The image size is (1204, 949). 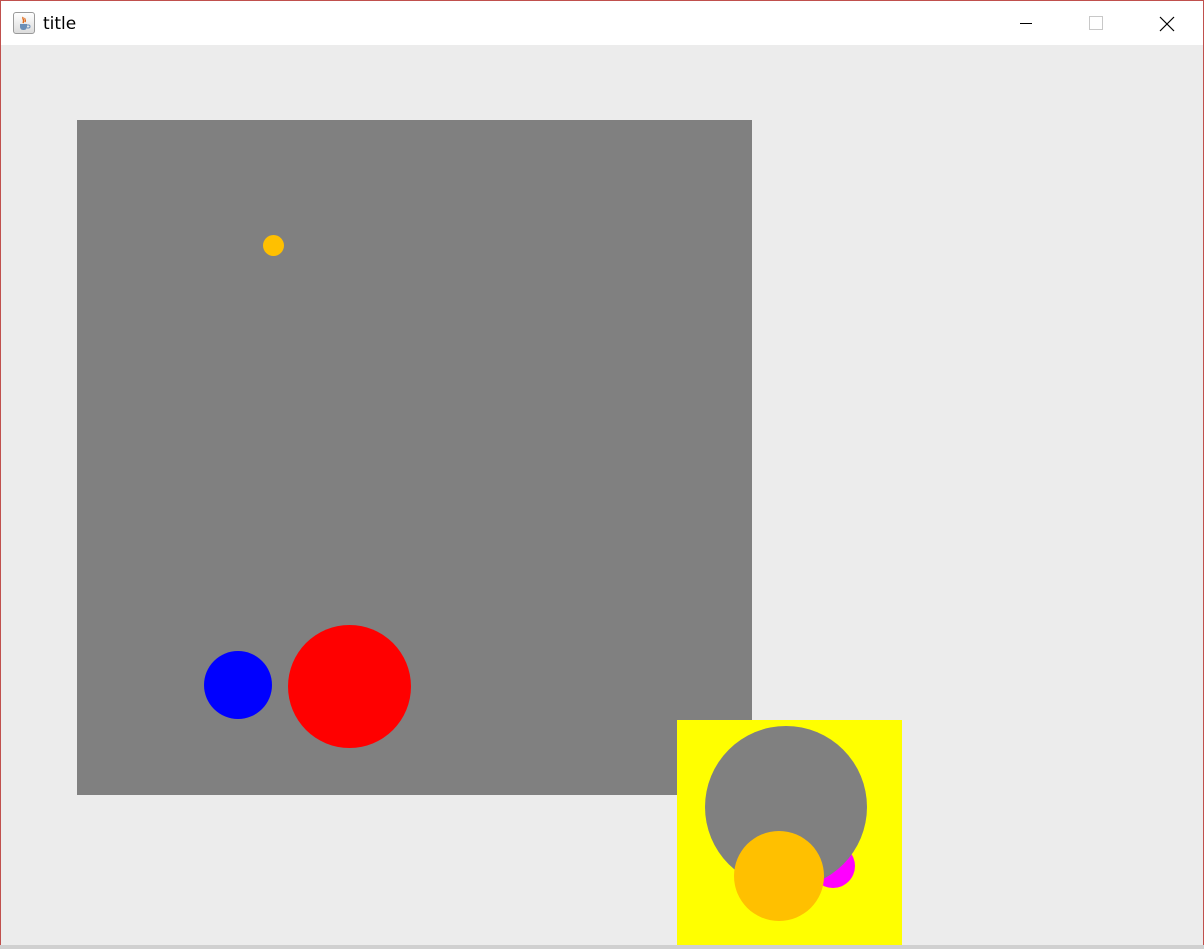 What do you see at coordinates (602, 947) in the screenshot?
I see `taskbar-edge` at bounding box center [602, 947].